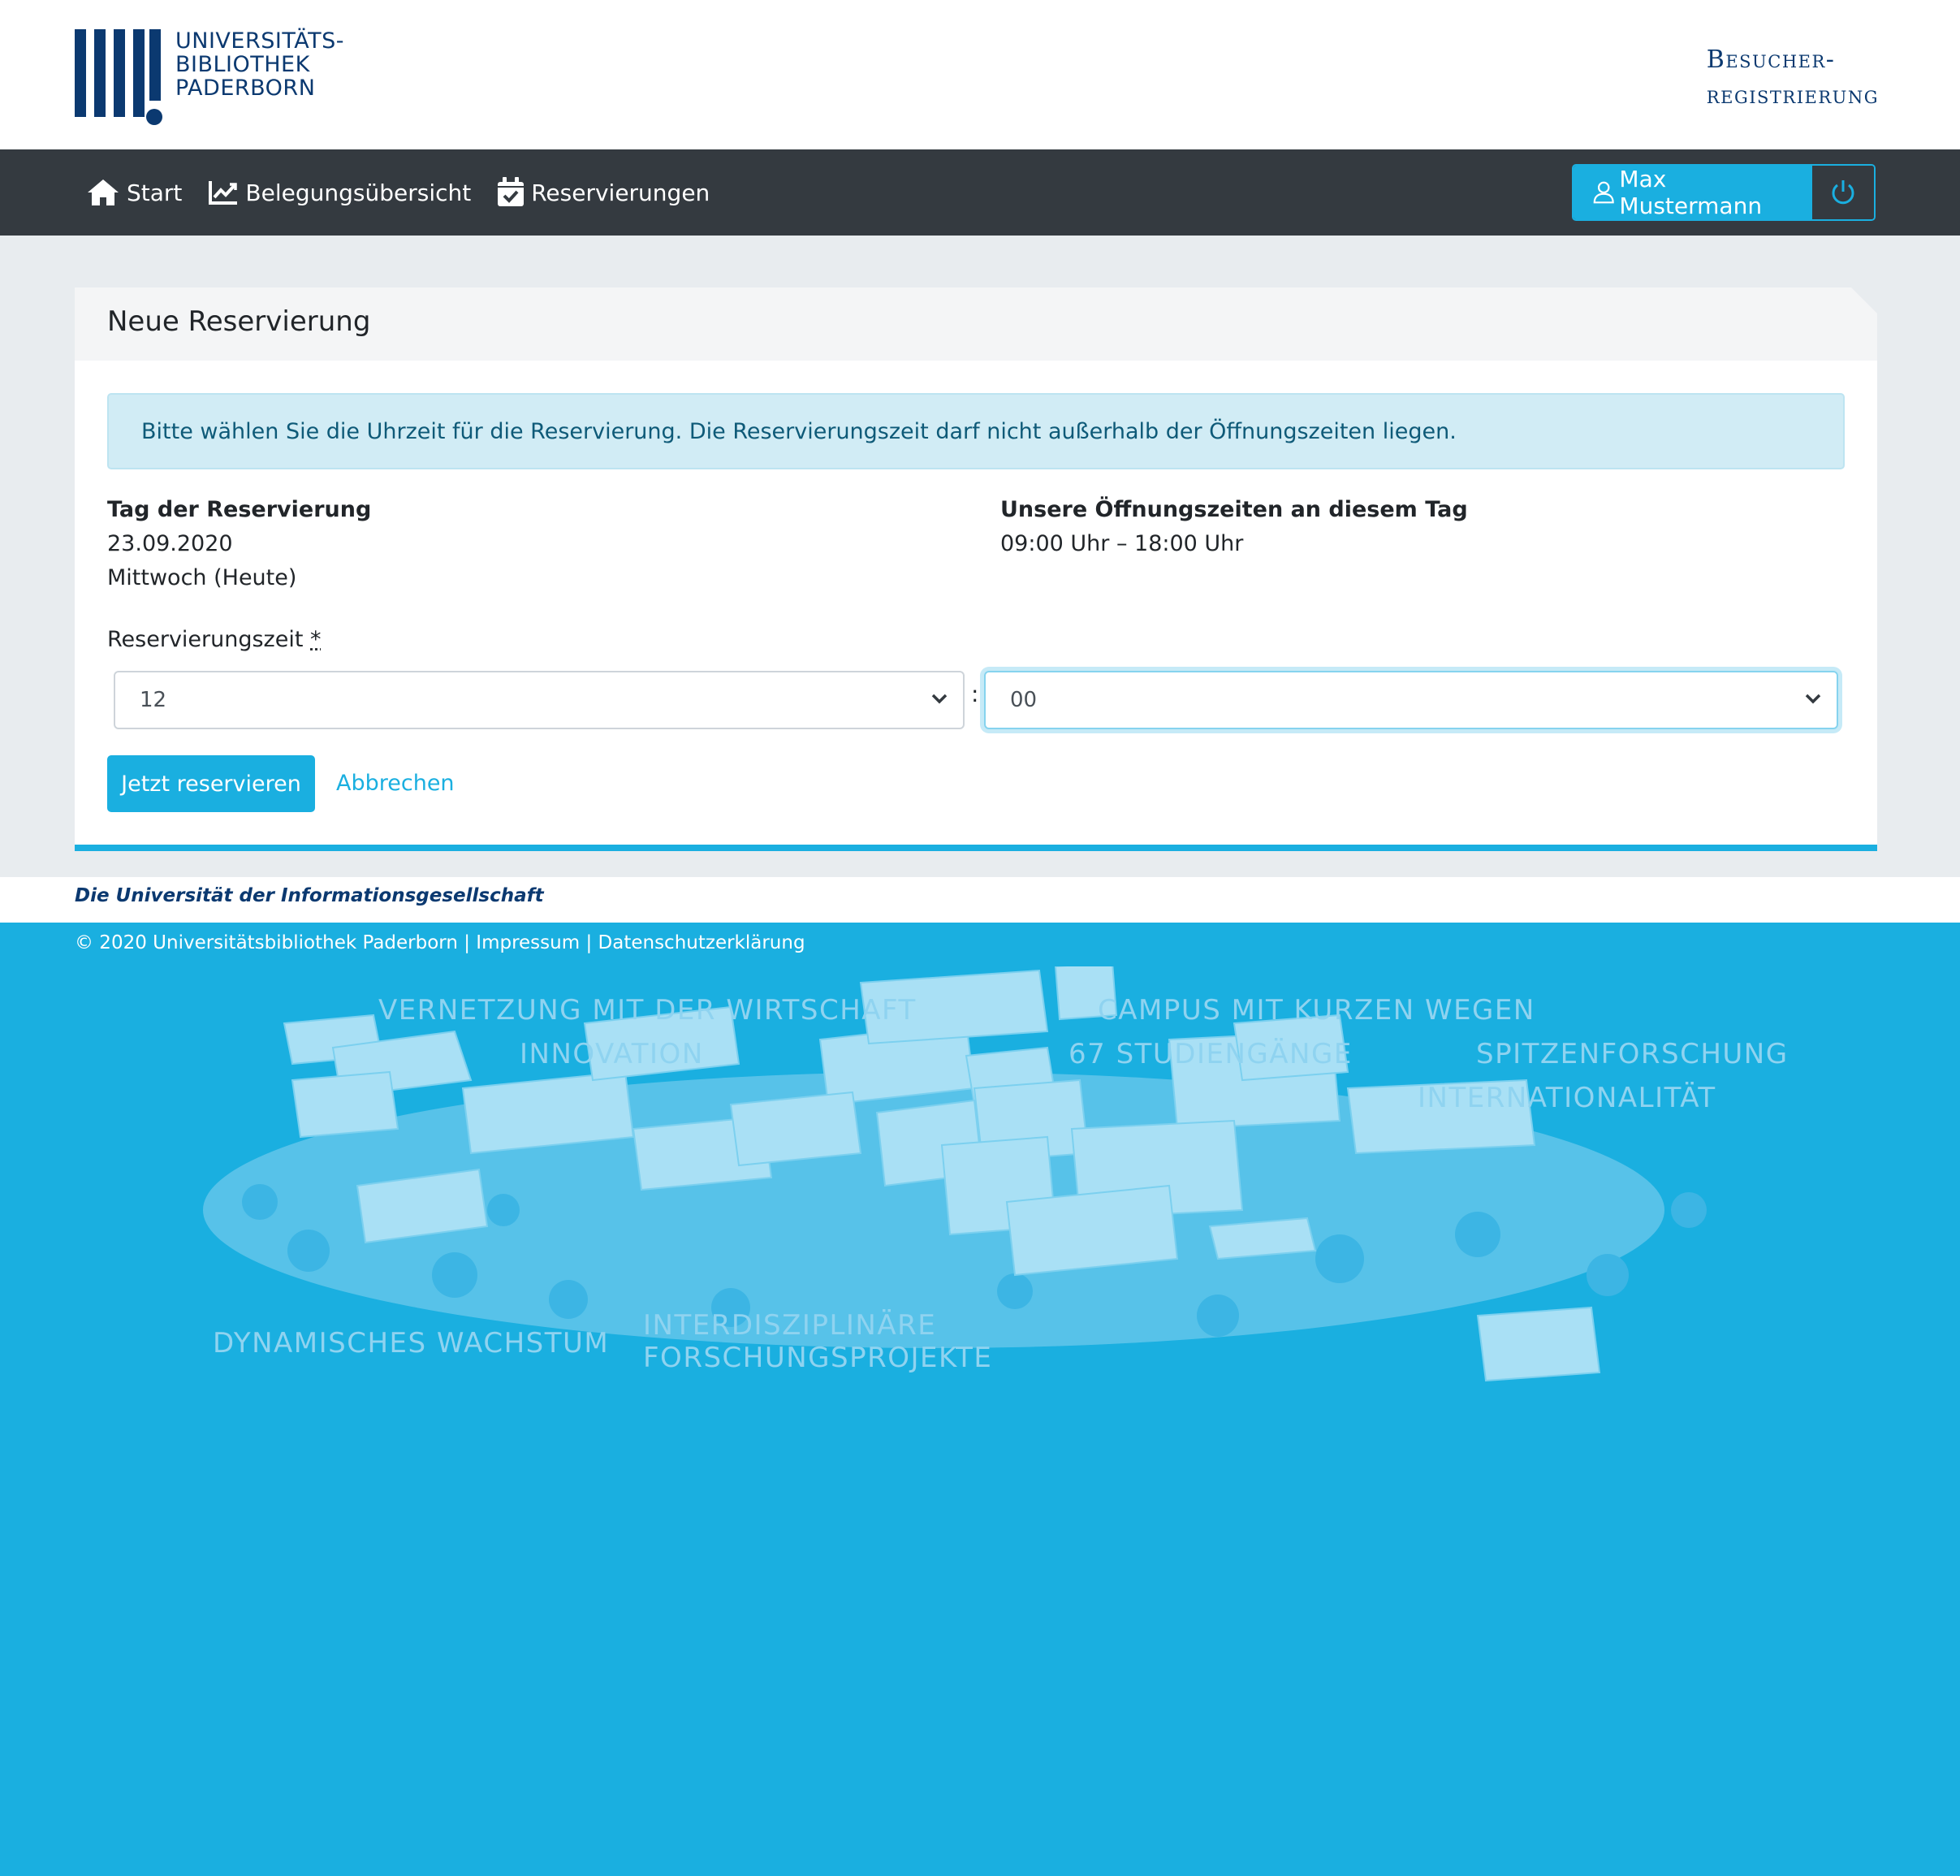  I want to click on impressum-link: Impressum, so click(528, 942).